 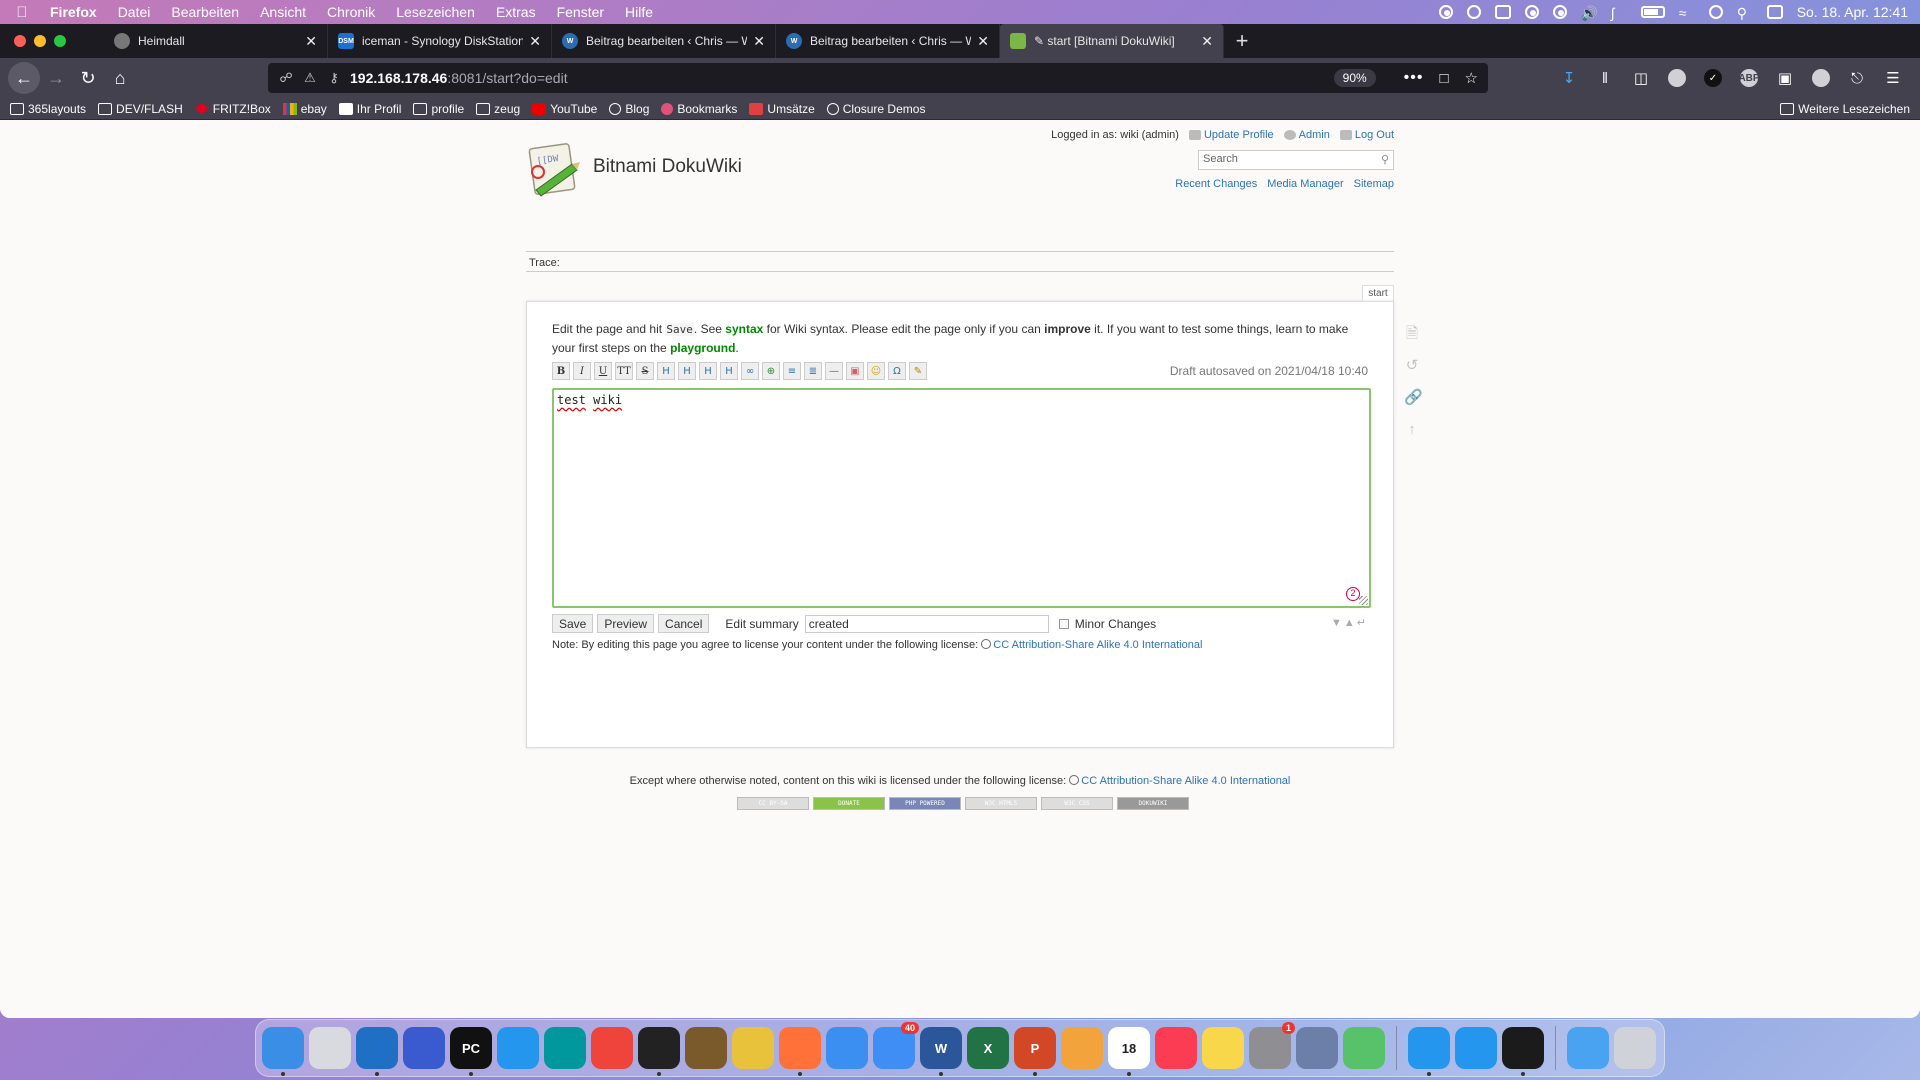 I want to click on dock-docker-icon, so click(x=518, y=1048).